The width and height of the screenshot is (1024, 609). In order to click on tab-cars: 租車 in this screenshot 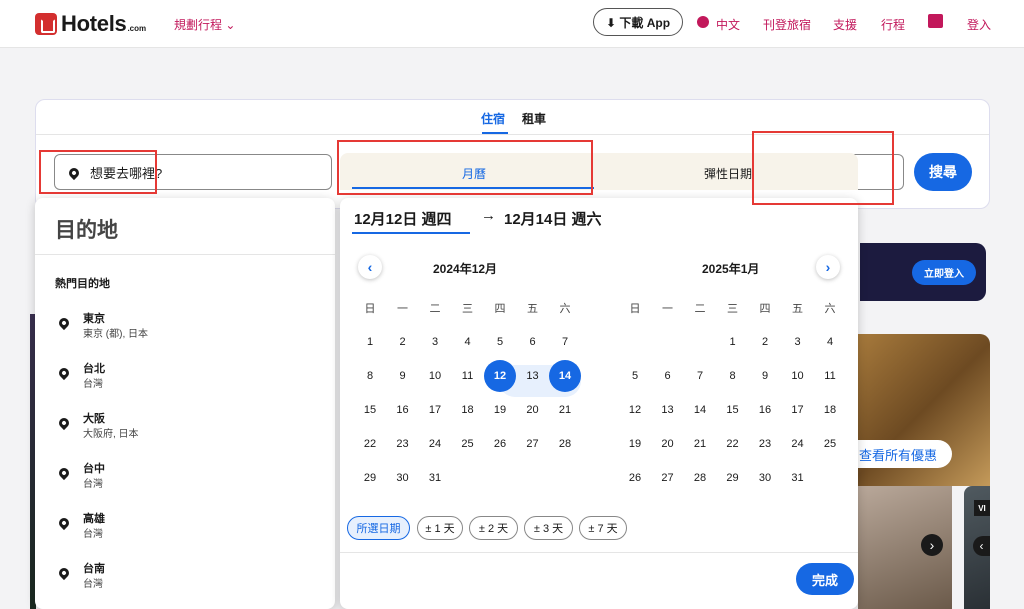, I will do `click(534, 118)`.